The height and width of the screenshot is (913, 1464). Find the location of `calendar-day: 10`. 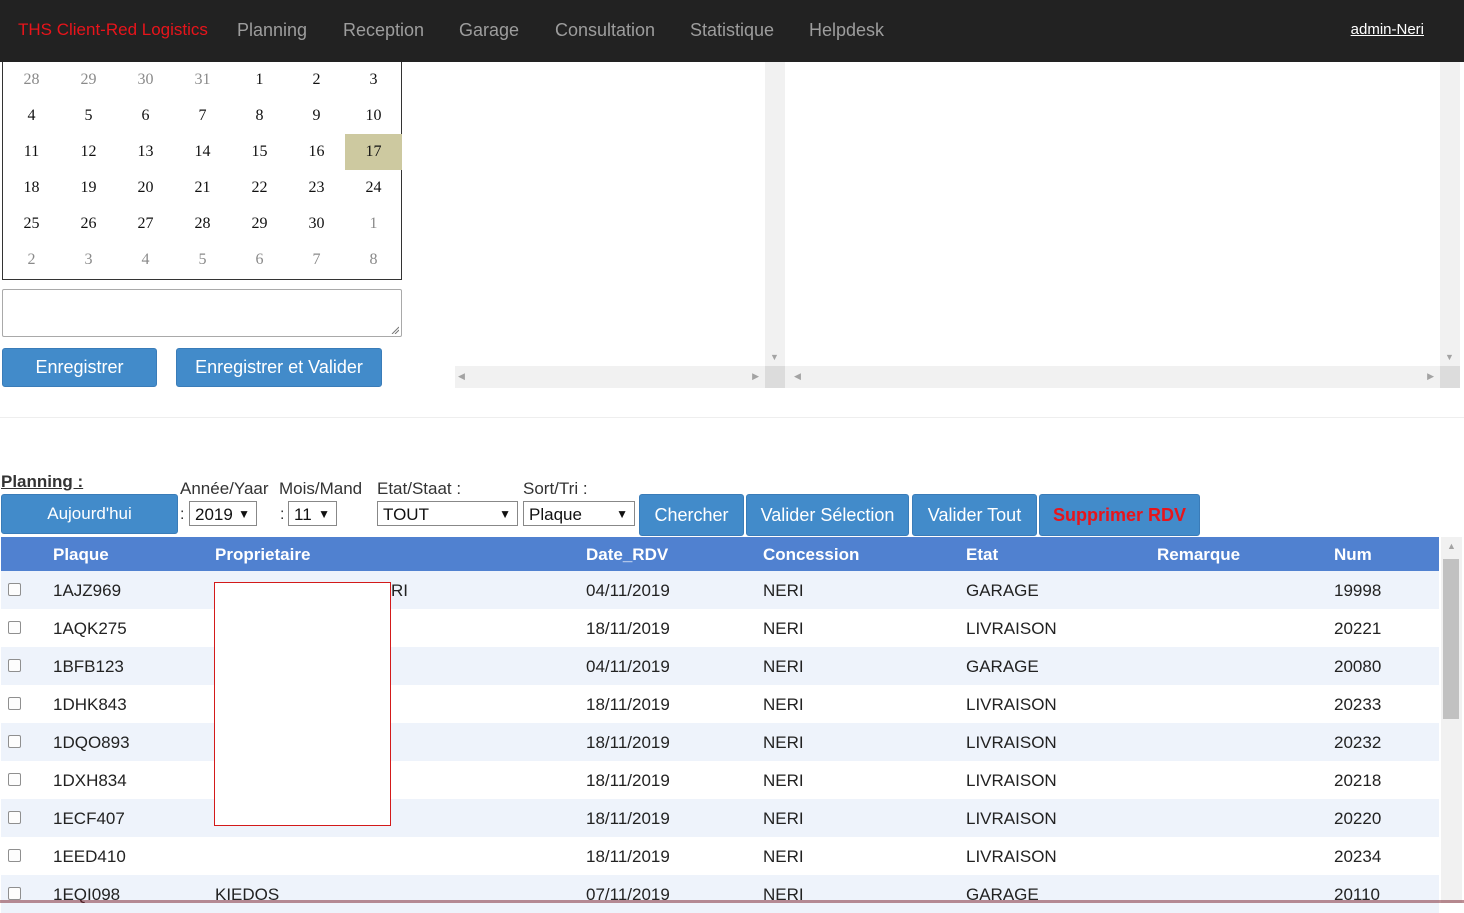

calendar-day: 10 is located at coordinates (373, 116).